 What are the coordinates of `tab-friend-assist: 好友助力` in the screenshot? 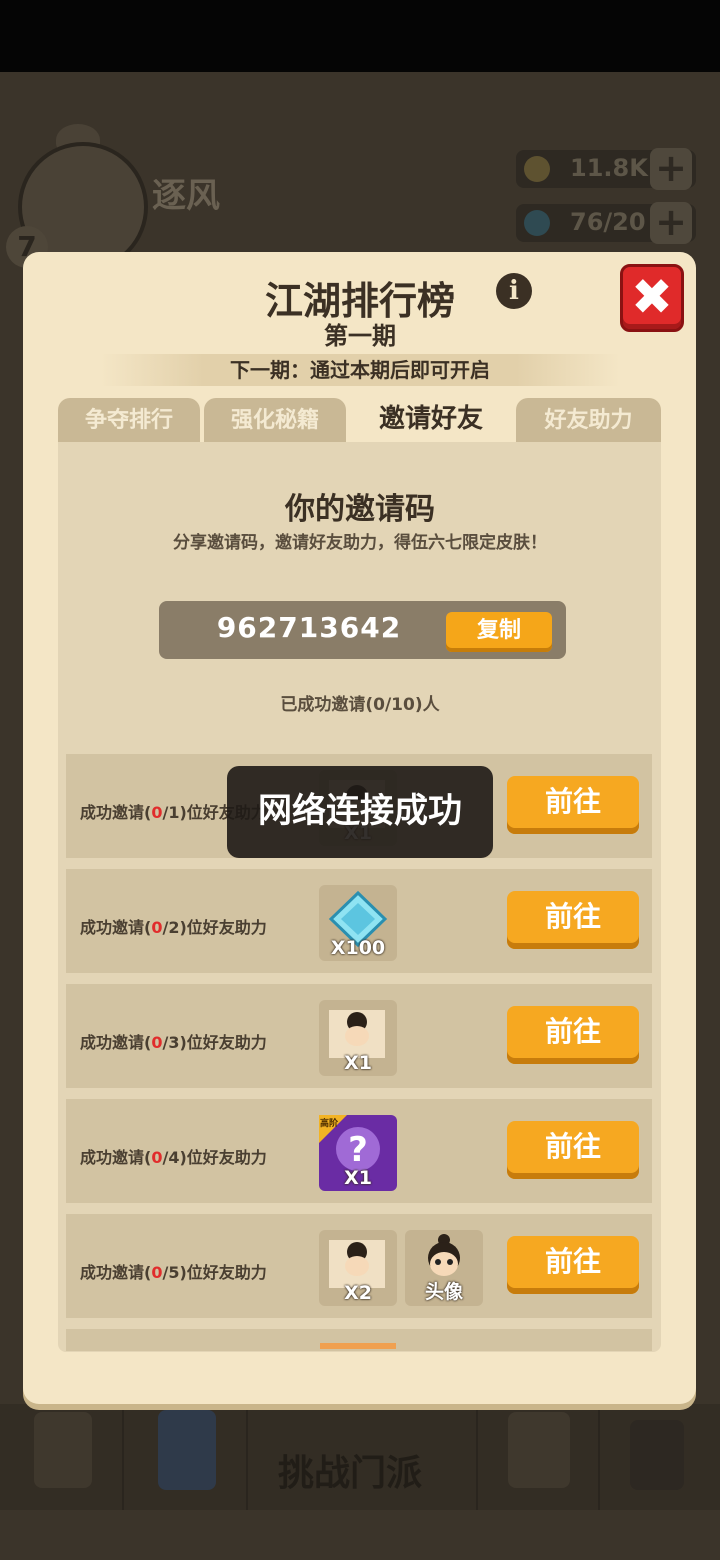 It's located at (588, 420).